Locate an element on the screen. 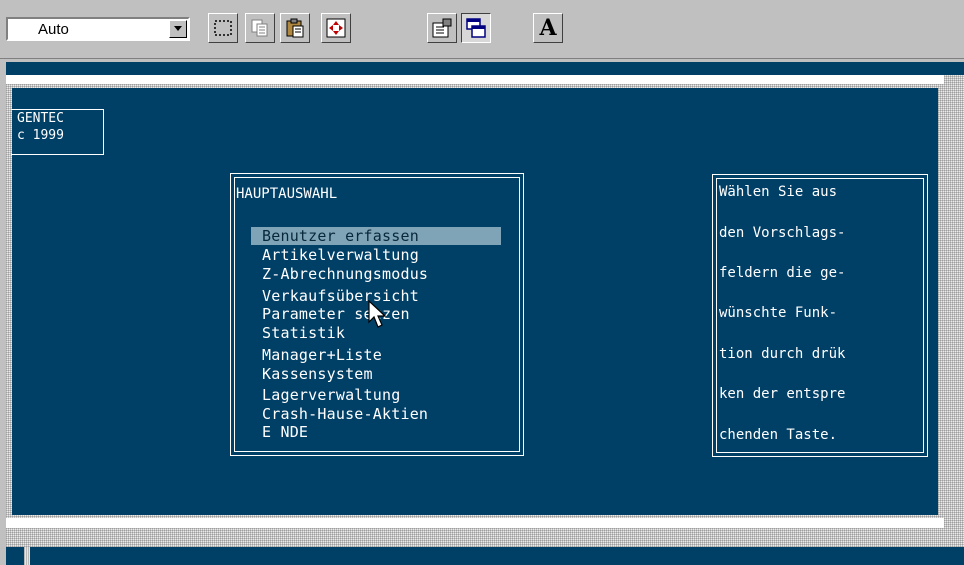 The width and height of the screenshot is (964, 565). paste-button is located at coordinates (295, 28).